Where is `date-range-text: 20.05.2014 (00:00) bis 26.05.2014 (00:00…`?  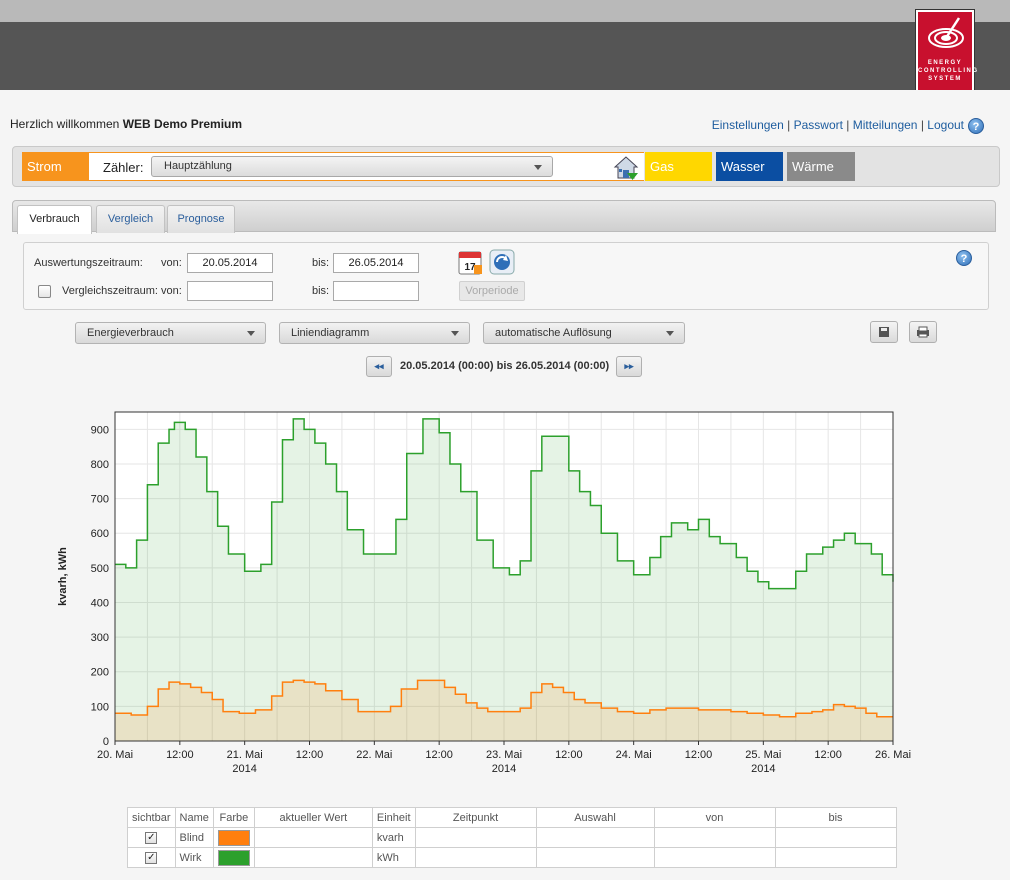
date-range-text: 20.05.2014 (00:00) bis 26.05.2014 (00:00… is located at coordinates (505, 366).